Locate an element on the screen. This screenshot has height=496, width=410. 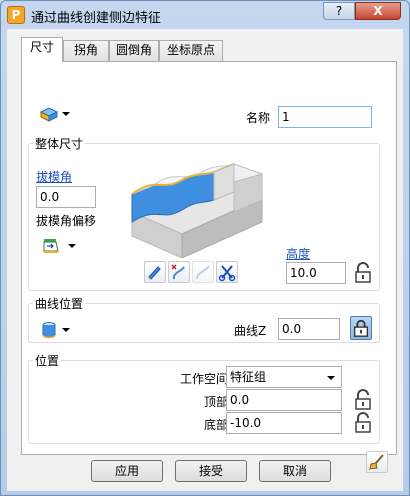
feature-type-dropdown is located at coordinates (54, 113).